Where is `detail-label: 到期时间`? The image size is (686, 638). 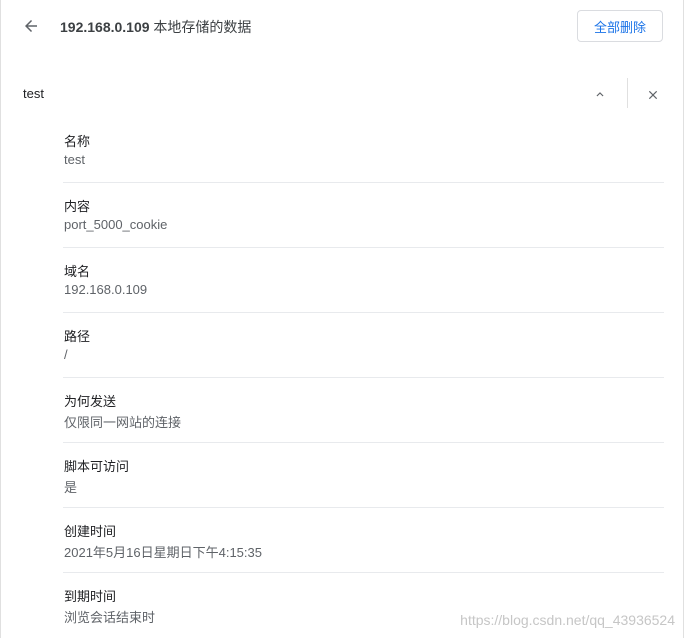 detail-label: 到期时间 is located at coordinates (90, 596).